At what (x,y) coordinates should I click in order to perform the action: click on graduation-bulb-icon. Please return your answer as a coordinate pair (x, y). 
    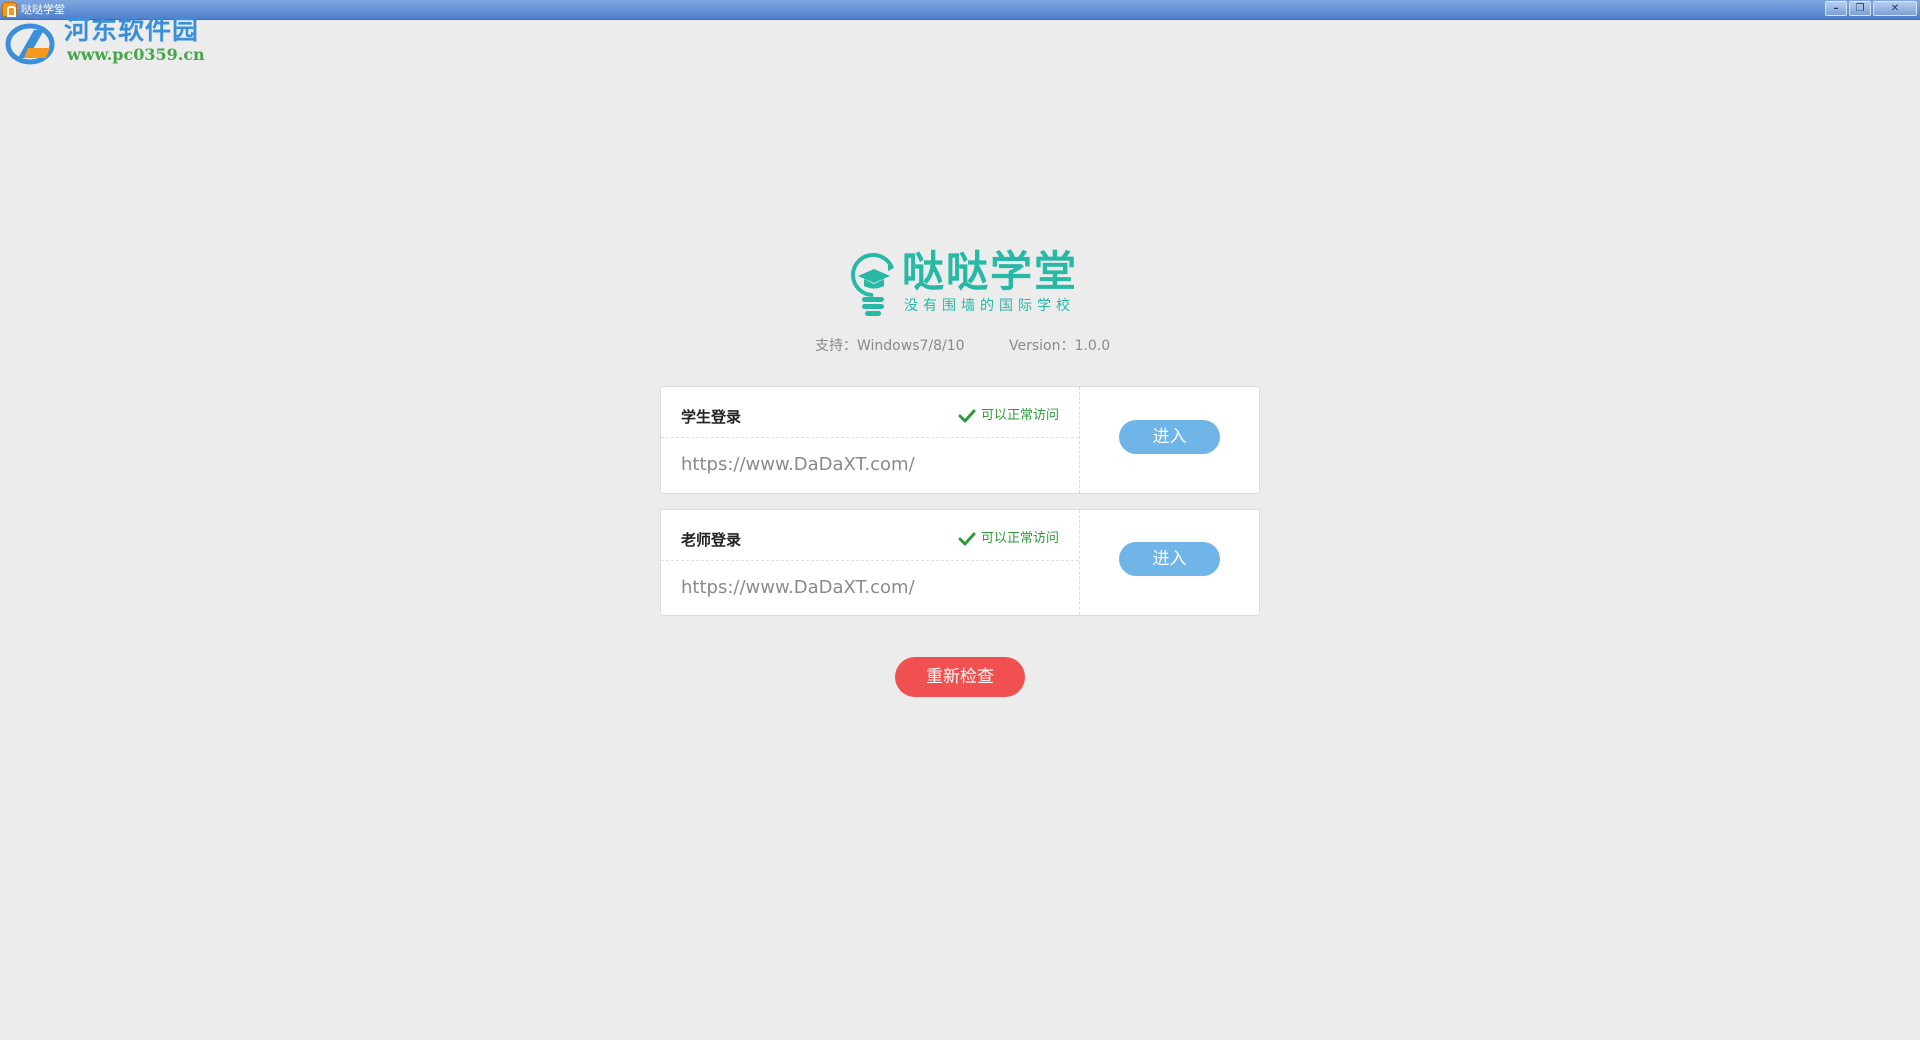
    Looking at the image, I should click on (872, 284).